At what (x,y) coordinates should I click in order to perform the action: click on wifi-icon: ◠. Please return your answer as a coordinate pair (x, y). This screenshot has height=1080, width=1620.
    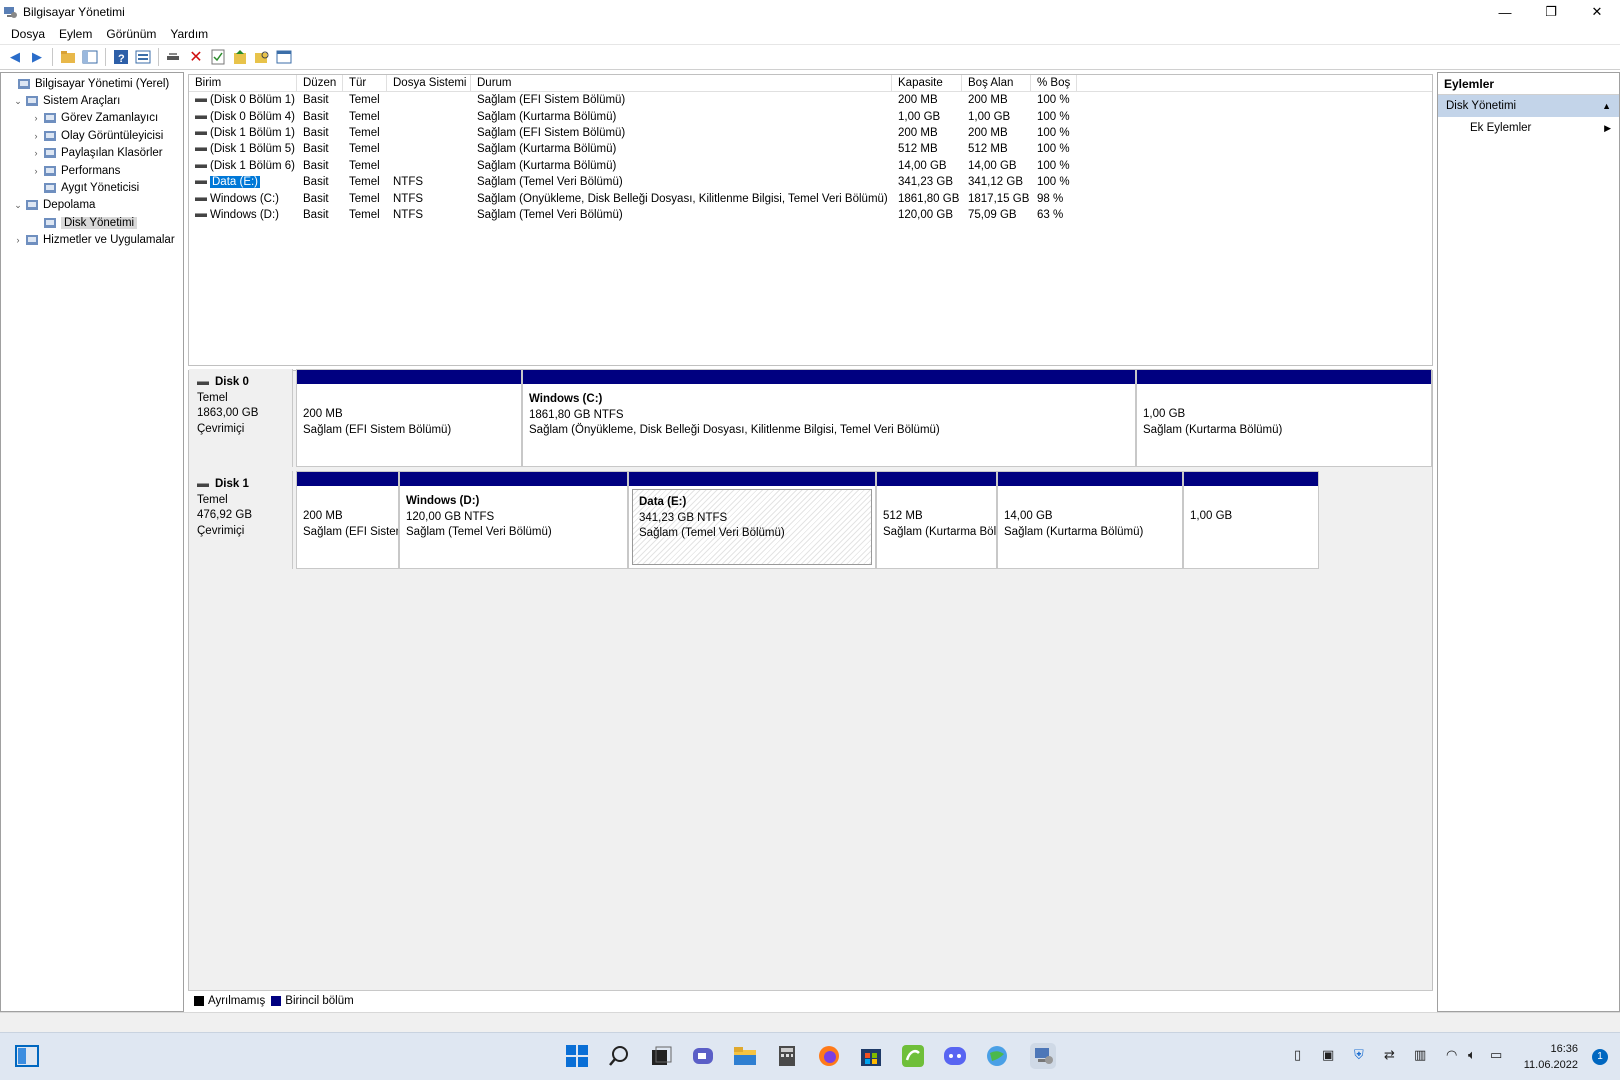
    Looking at the image, I should click on (1451, 1055).